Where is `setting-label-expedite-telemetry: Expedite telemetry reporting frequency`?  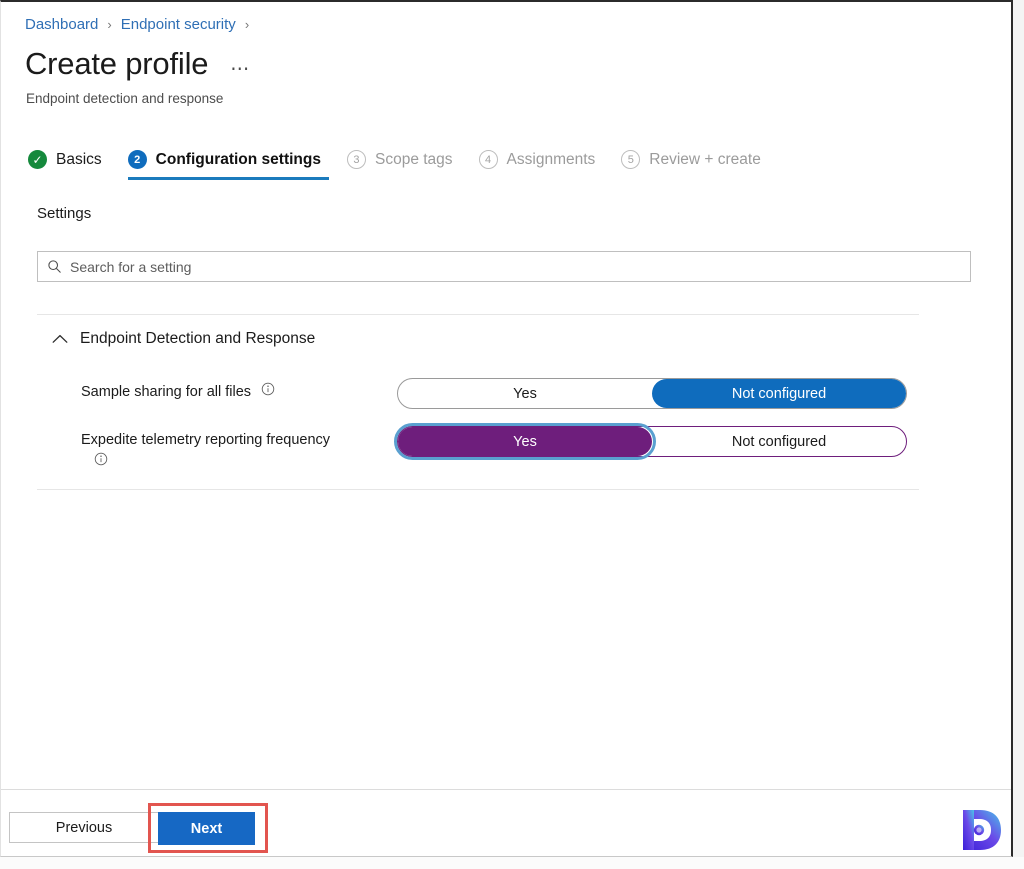 setting-label-expedite-telemetry: Expedite telemetry reporting frequency is located at coordinates (206, 448).